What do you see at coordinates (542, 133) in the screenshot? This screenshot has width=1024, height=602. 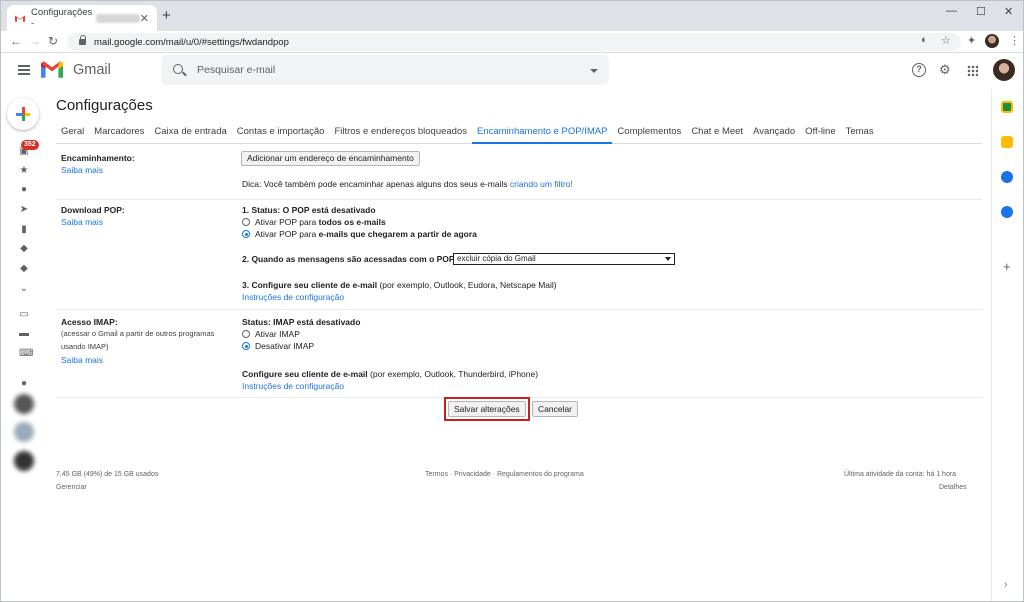 I see `tab-encaminhamento-pop-imap: Encaminhamento e POP/IMAP` at bounding box center [542, 133].